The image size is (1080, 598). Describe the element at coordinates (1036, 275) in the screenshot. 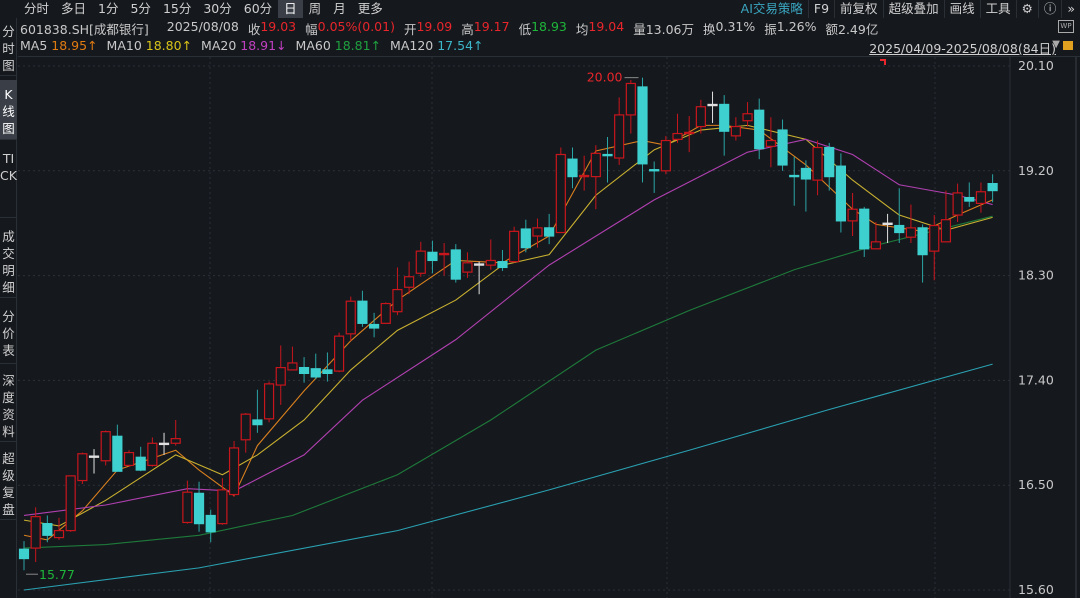

I see `y-tick-label: 18.30` at that location.